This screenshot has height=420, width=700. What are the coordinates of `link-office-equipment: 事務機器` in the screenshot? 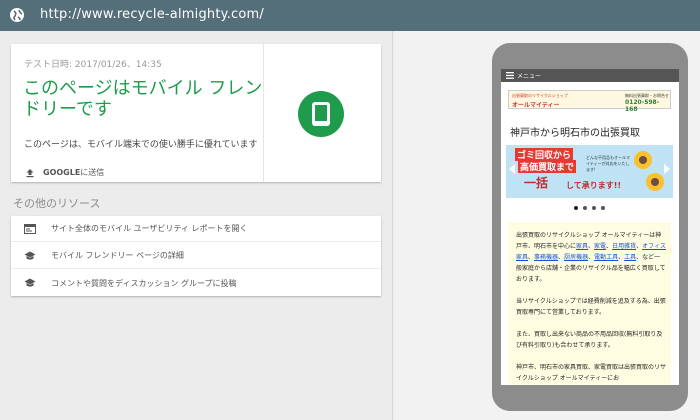 It's located at (546, 257).